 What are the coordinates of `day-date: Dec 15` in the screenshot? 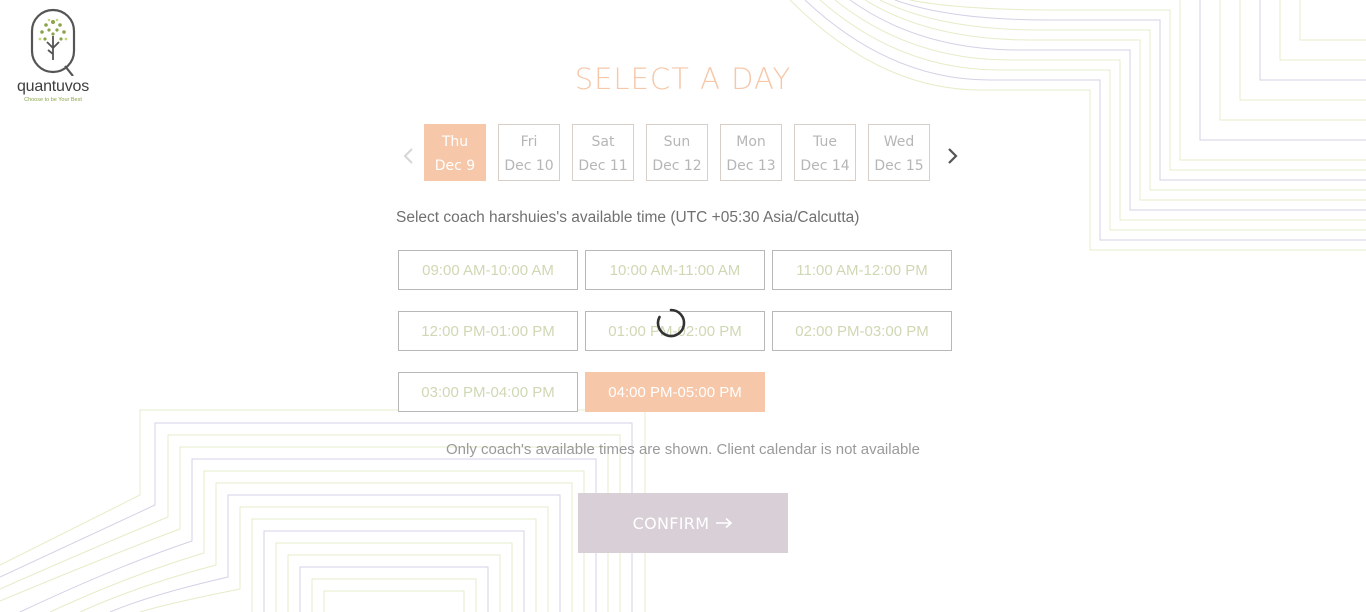 It's located at (899, 166).